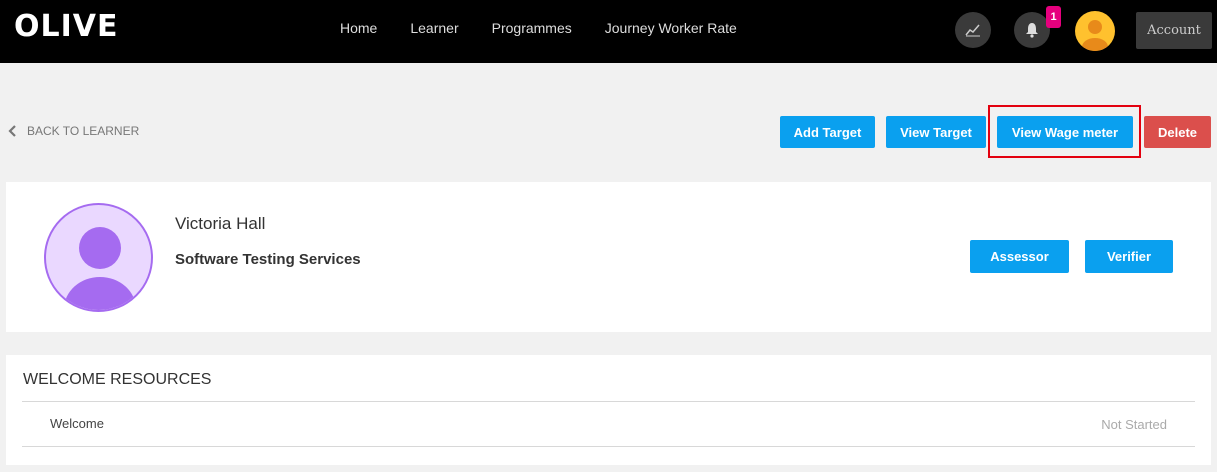  What do you see at coordinates (1053, 17) in the screenshot?
I see `notification-badge: 1` at bounding box center [1053, 17].